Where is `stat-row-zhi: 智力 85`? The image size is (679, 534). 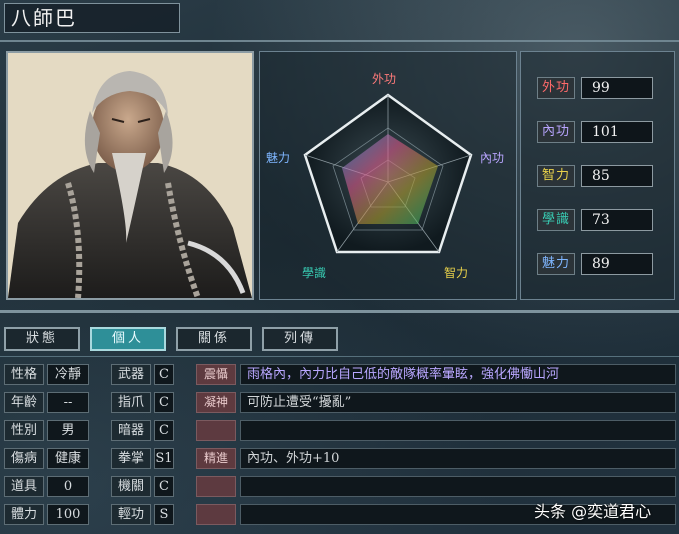 stat-row-zhi: 智力 85 is located at coordinates (595, 177).